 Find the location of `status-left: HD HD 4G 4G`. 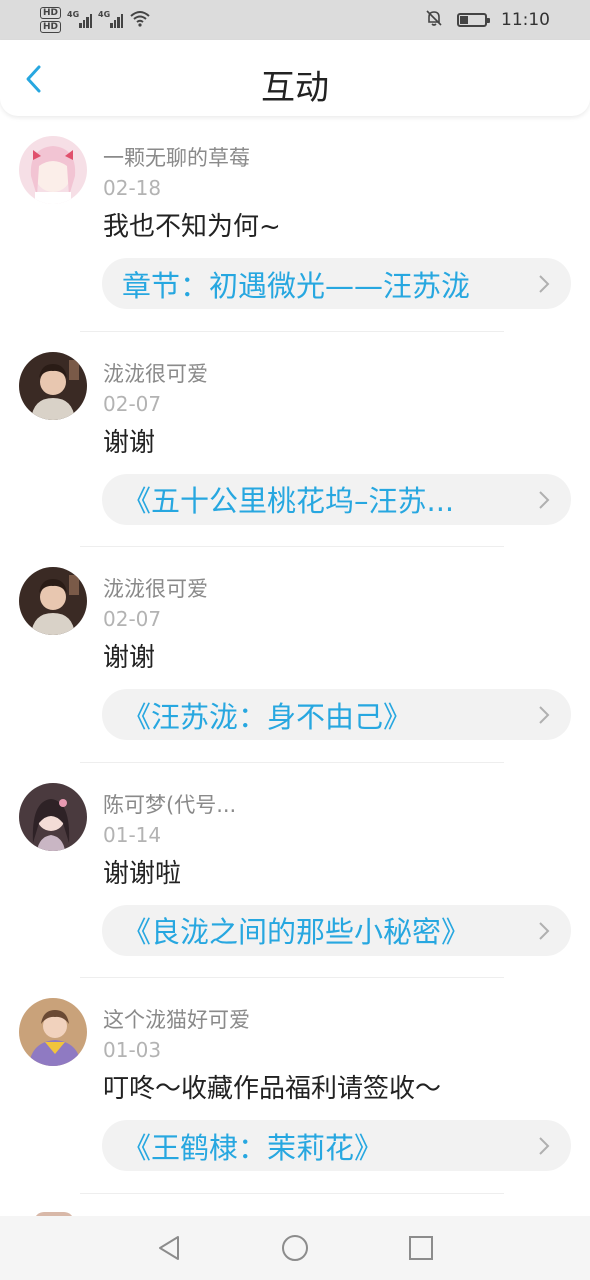

status-left: HD HD 4G 4G is located at coordinates (95, 20).